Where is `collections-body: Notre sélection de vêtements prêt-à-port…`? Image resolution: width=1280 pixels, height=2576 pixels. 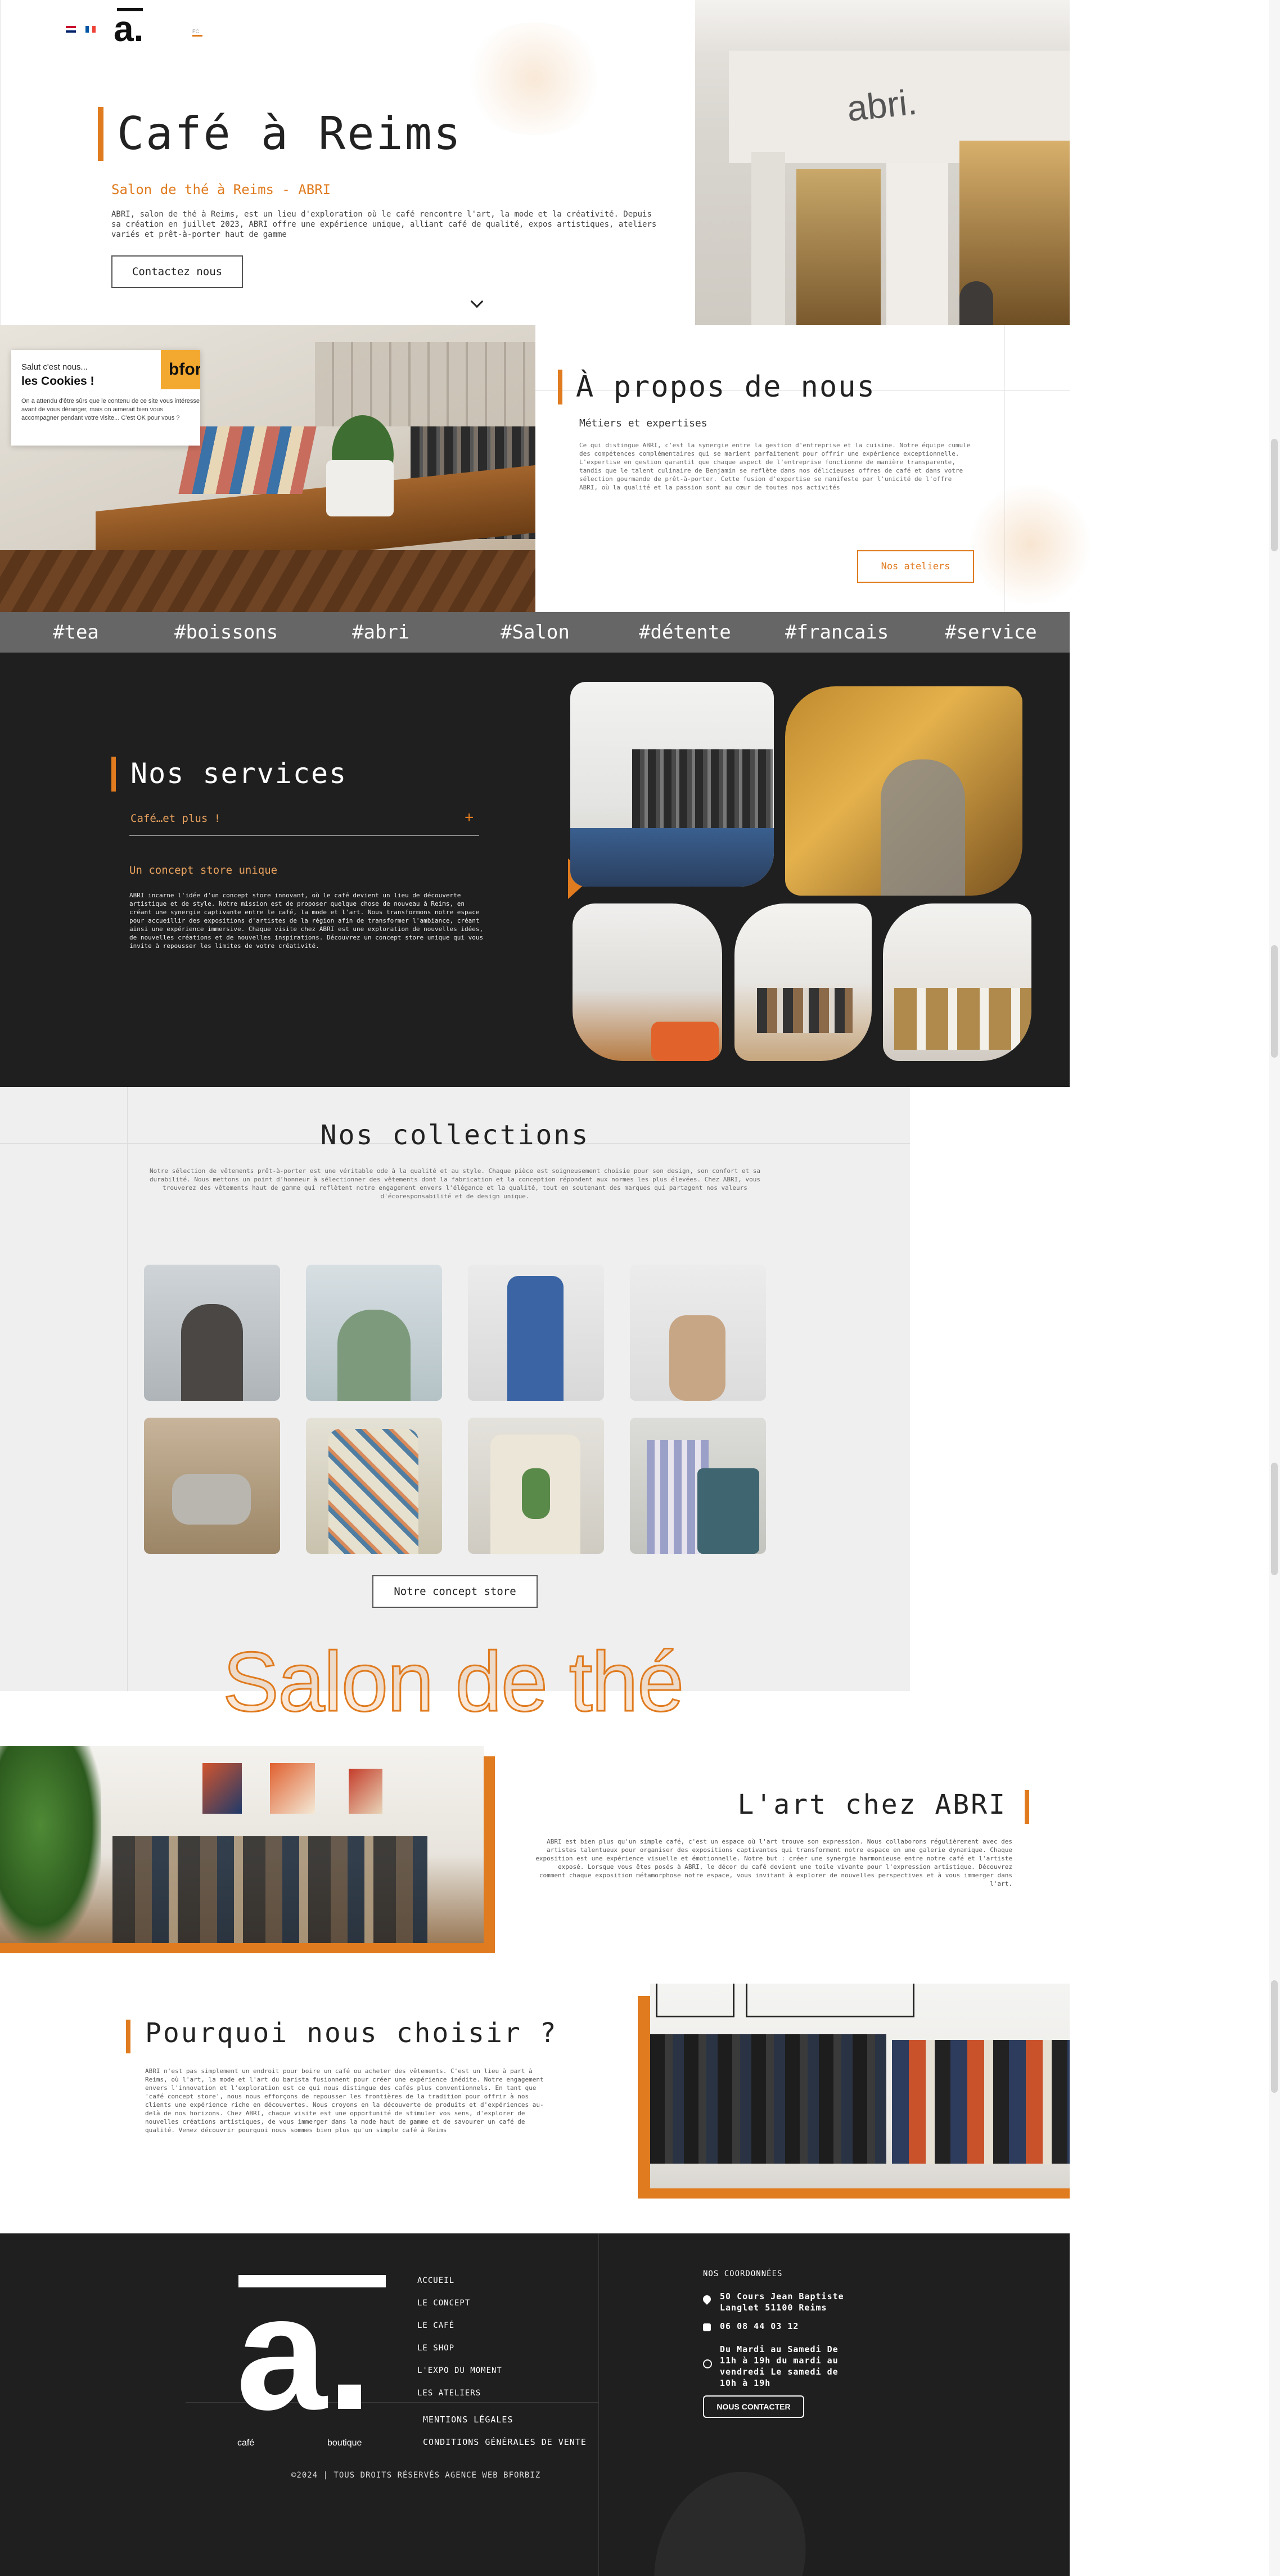 collections-body: Notre sélection de vêtements prêt-à-port… is located at coordinates (455, 1183).